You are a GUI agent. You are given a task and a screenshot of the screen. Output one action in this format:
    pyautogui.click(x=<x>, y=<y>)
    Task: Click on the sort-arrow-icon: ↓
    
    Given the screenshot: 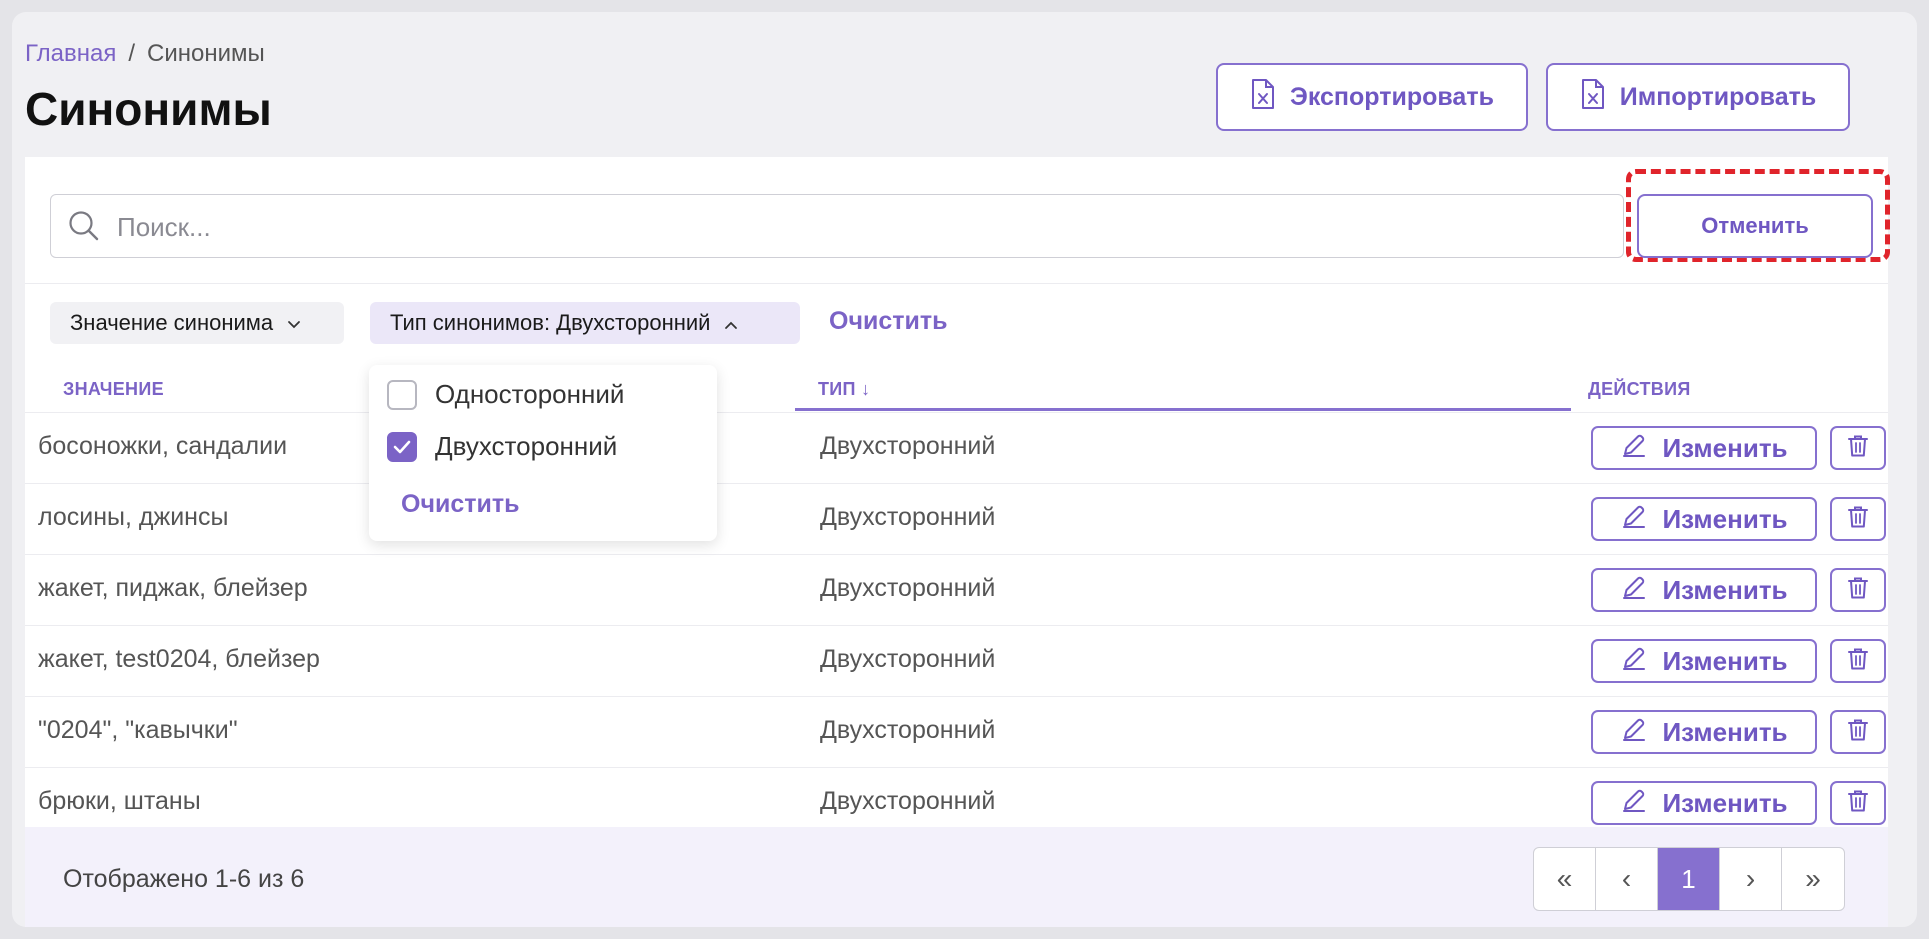 What is the action you would take?
    pyautogui.click(x=866, y=389)
    